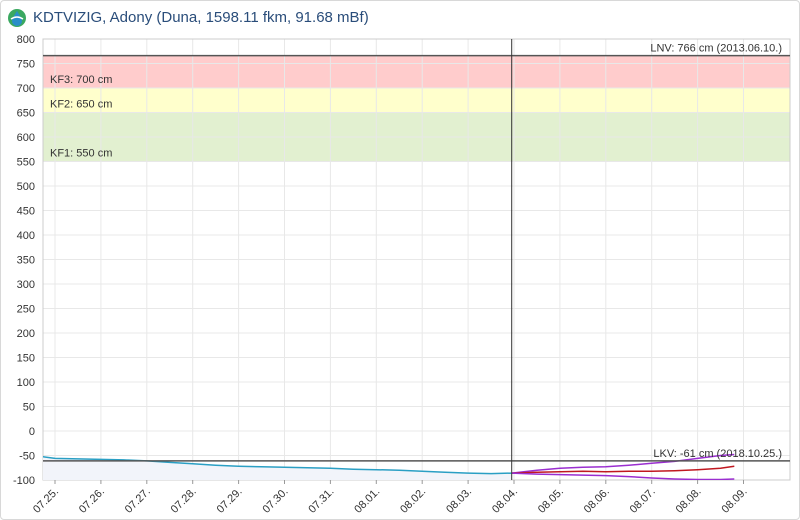  What do you see at coordinates (389, 466) in the screenshot?
I see `series-group` at bounding box center [389, 466].